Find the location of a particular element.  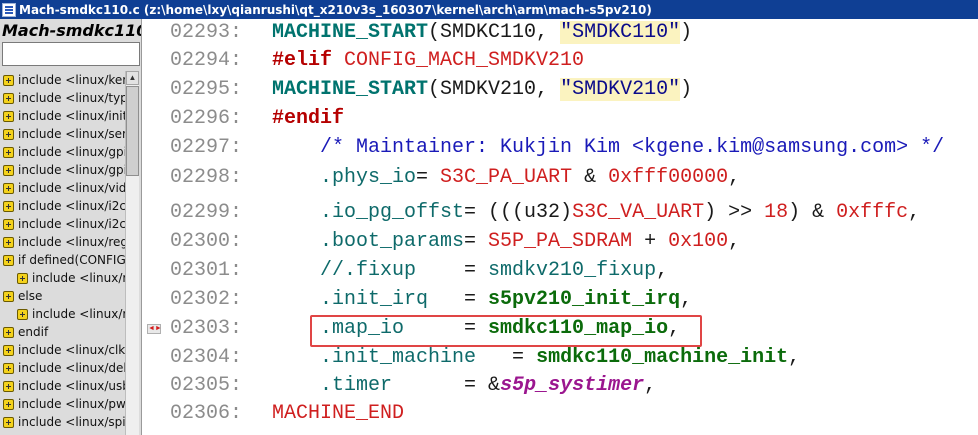

code-line: 02305: .timer = &s5p_systimer, is located at coordinates (574, 386).